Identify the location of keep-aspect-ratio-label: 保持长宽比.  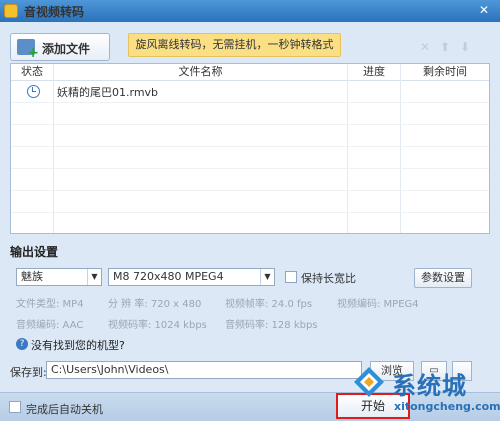
(328, 278).